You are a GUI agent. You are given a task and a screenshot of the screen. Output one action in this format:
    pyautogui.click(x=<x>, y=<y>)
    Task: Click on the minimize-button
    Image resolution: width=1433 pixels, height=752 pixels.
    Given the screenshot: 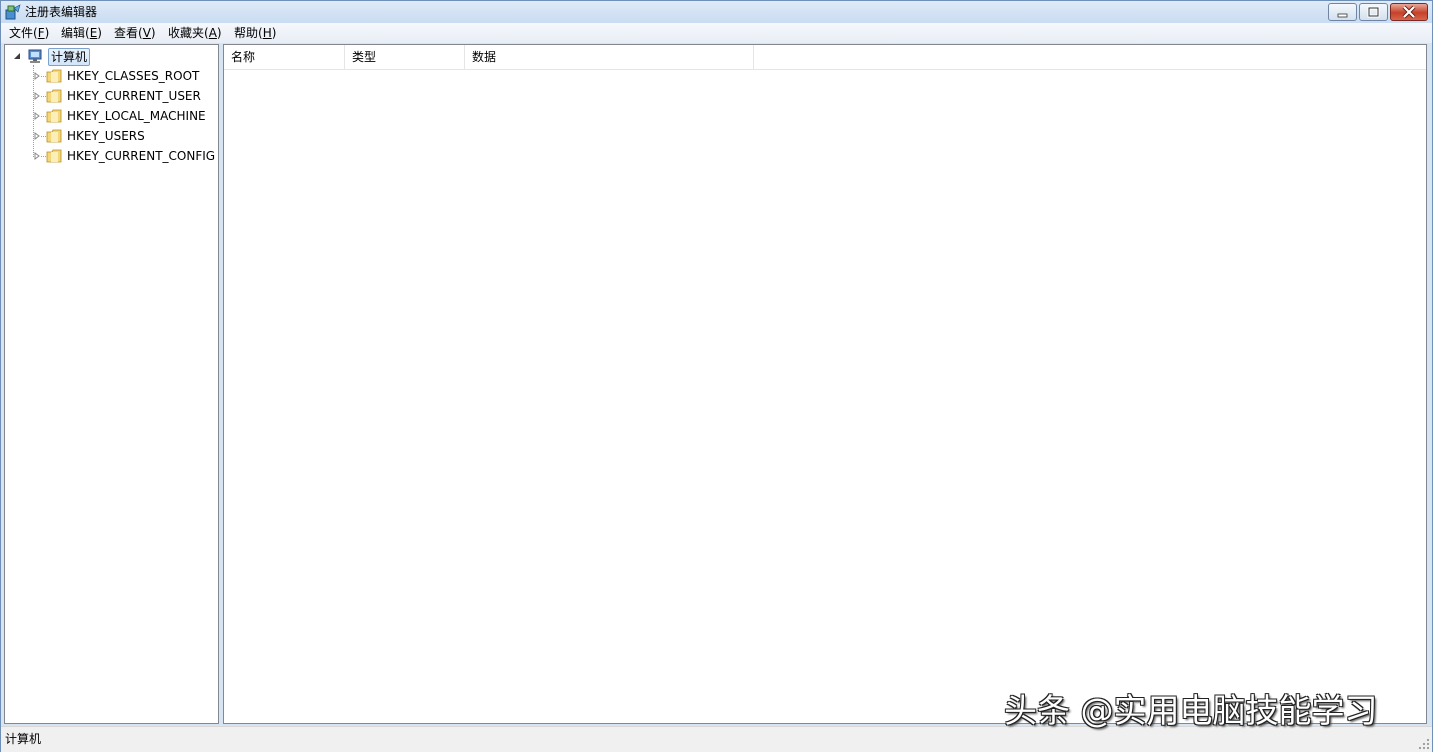 What is the action you would take?
    pyautogui.click(x=1342, y=12)
    